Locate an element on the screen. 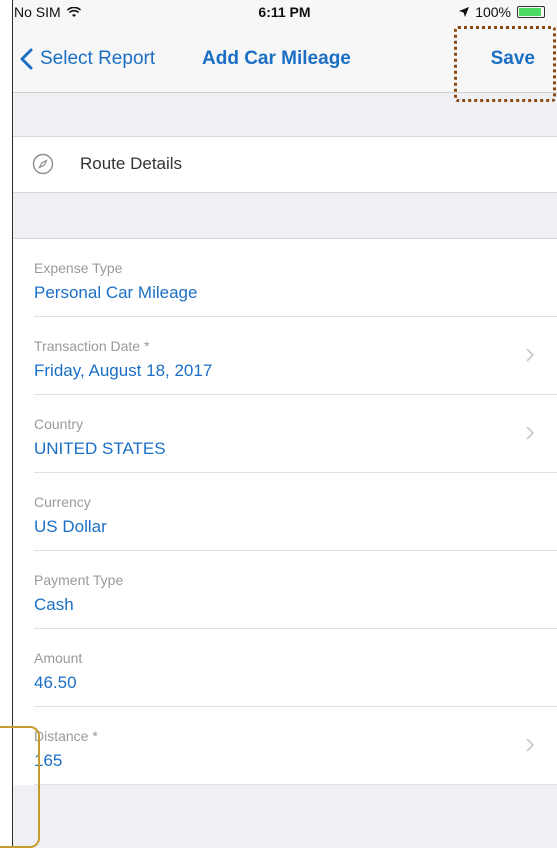 This screenshot has height=848, width=557. field-value: Cash is located at coordinates (54, 604).